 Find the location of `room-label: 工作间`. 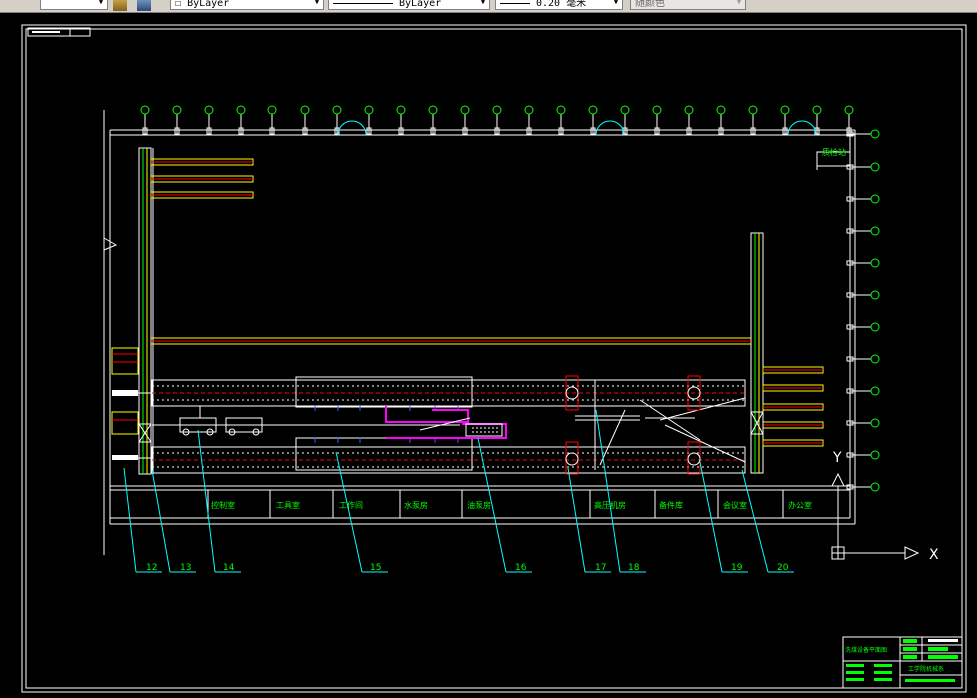

room-label: 工作间 is located at coordinates (351, 505).